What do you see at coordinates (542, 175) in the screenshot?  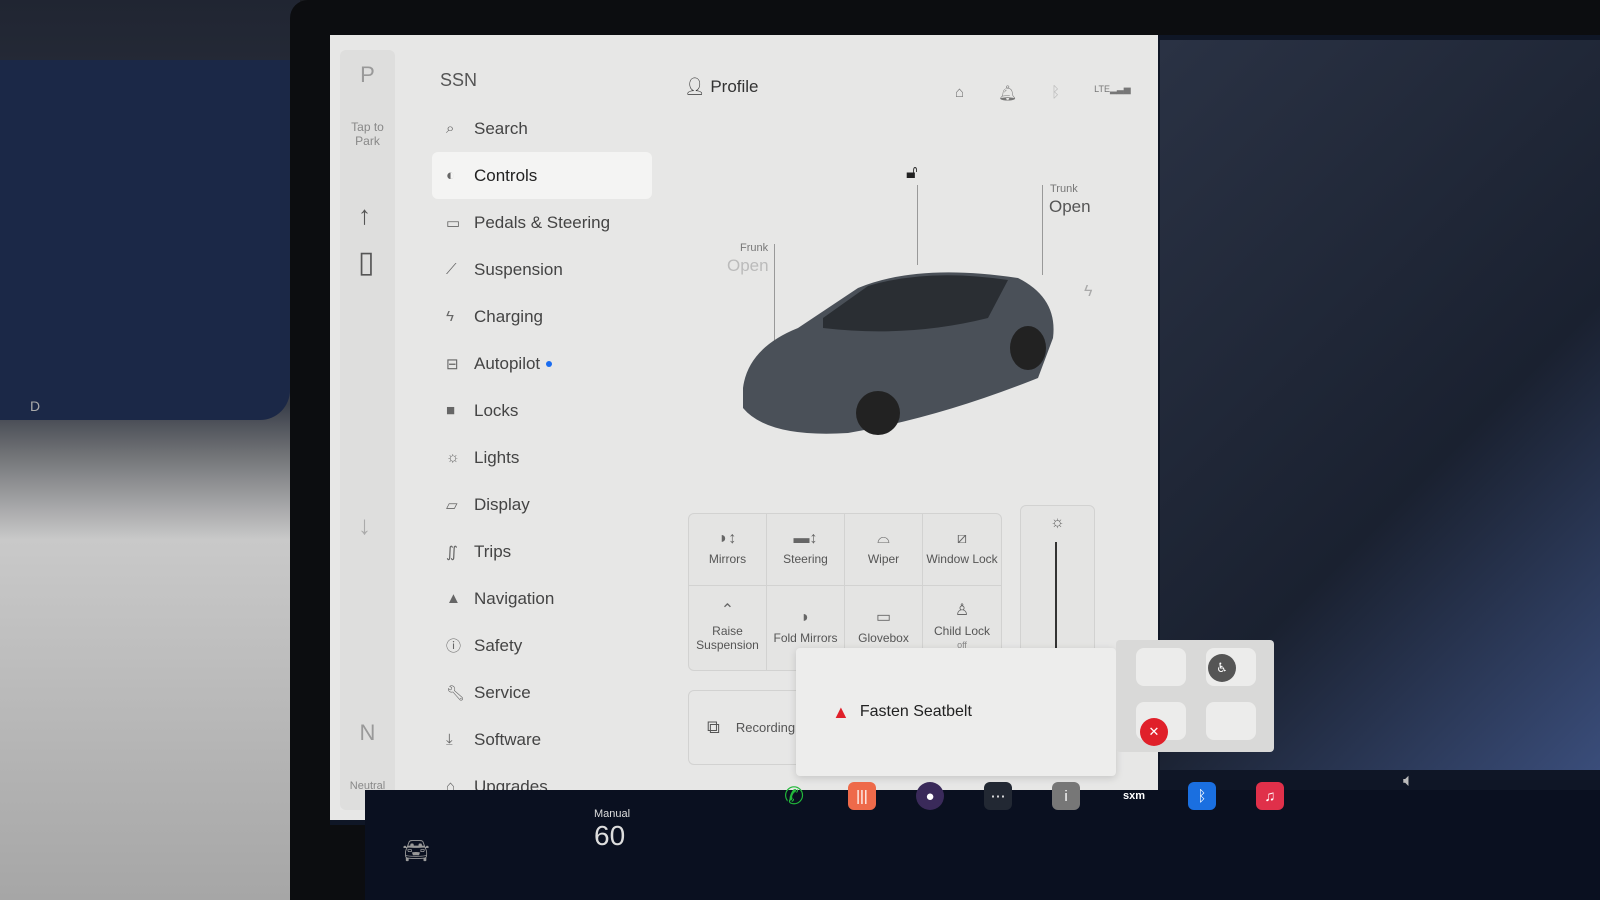 I see `nav-controls: ◐ Controls` at bounding box center [542, 175].